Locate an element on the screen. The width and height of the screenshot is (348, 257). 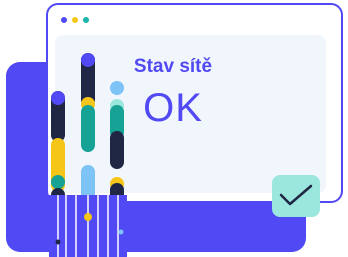
window-titlebar is located at coordinates (194, 20).